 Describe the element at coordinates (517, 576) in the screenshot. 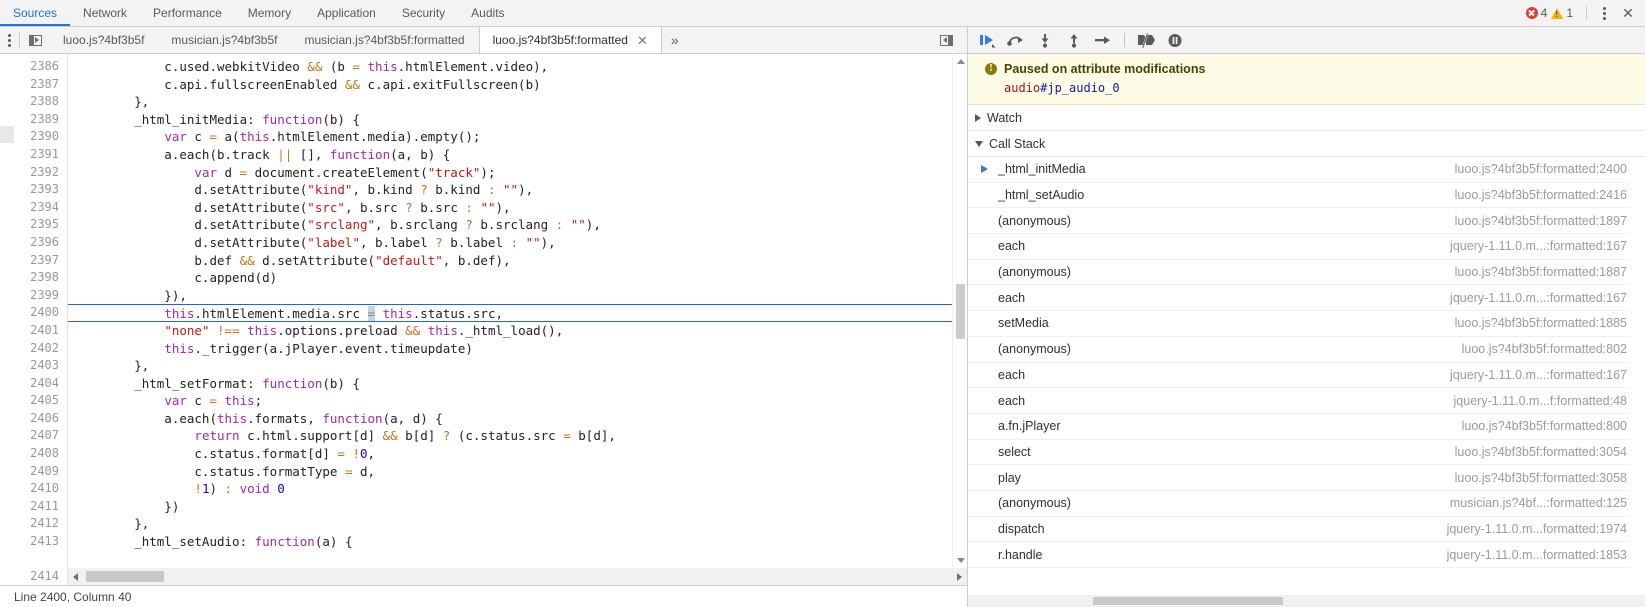

I see `editor-horizontal-scrollbar` at that location.